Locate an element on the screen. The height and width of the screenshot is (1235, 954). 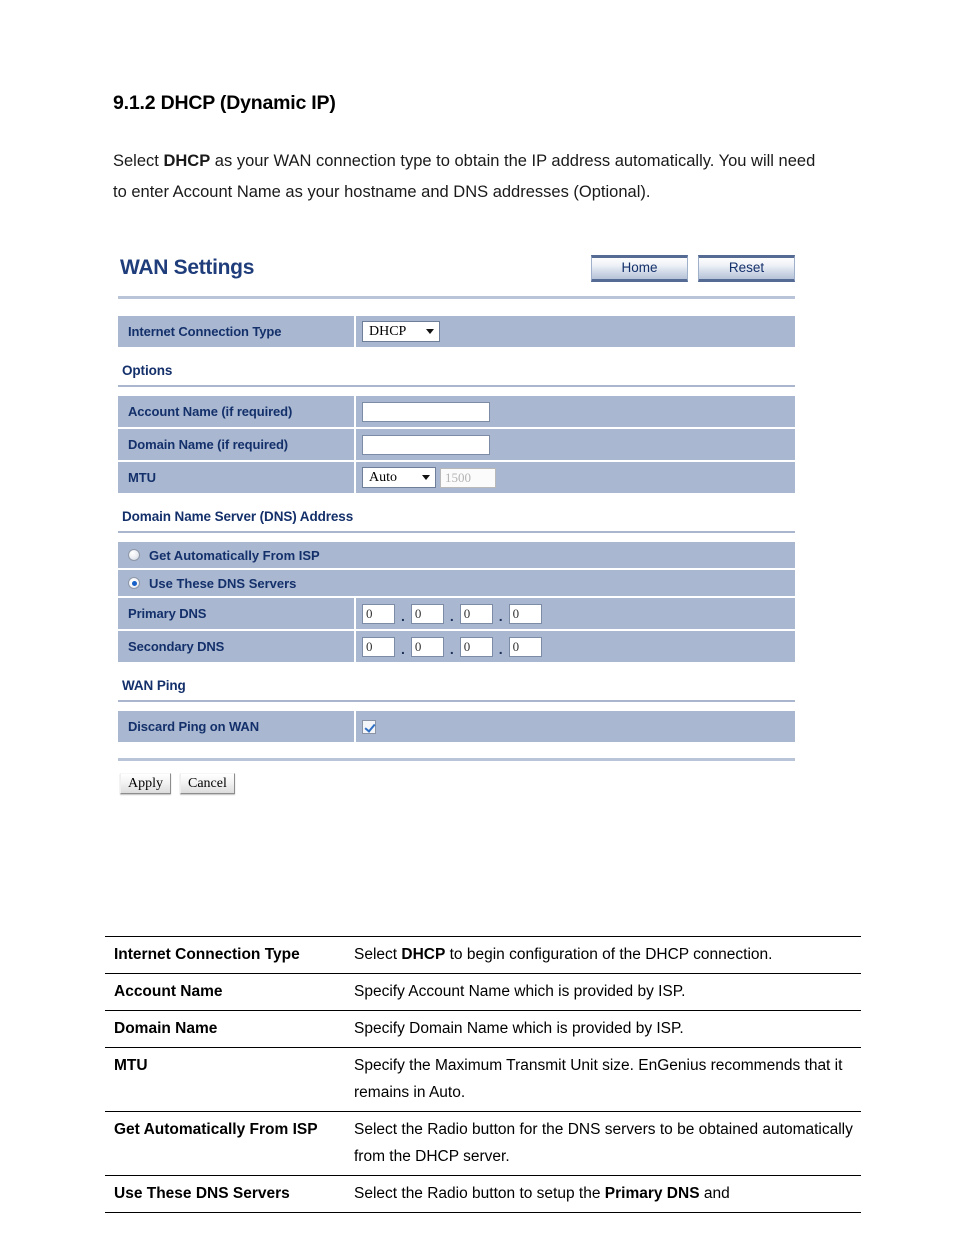
account-name-field is located at coordinates (575, 411).